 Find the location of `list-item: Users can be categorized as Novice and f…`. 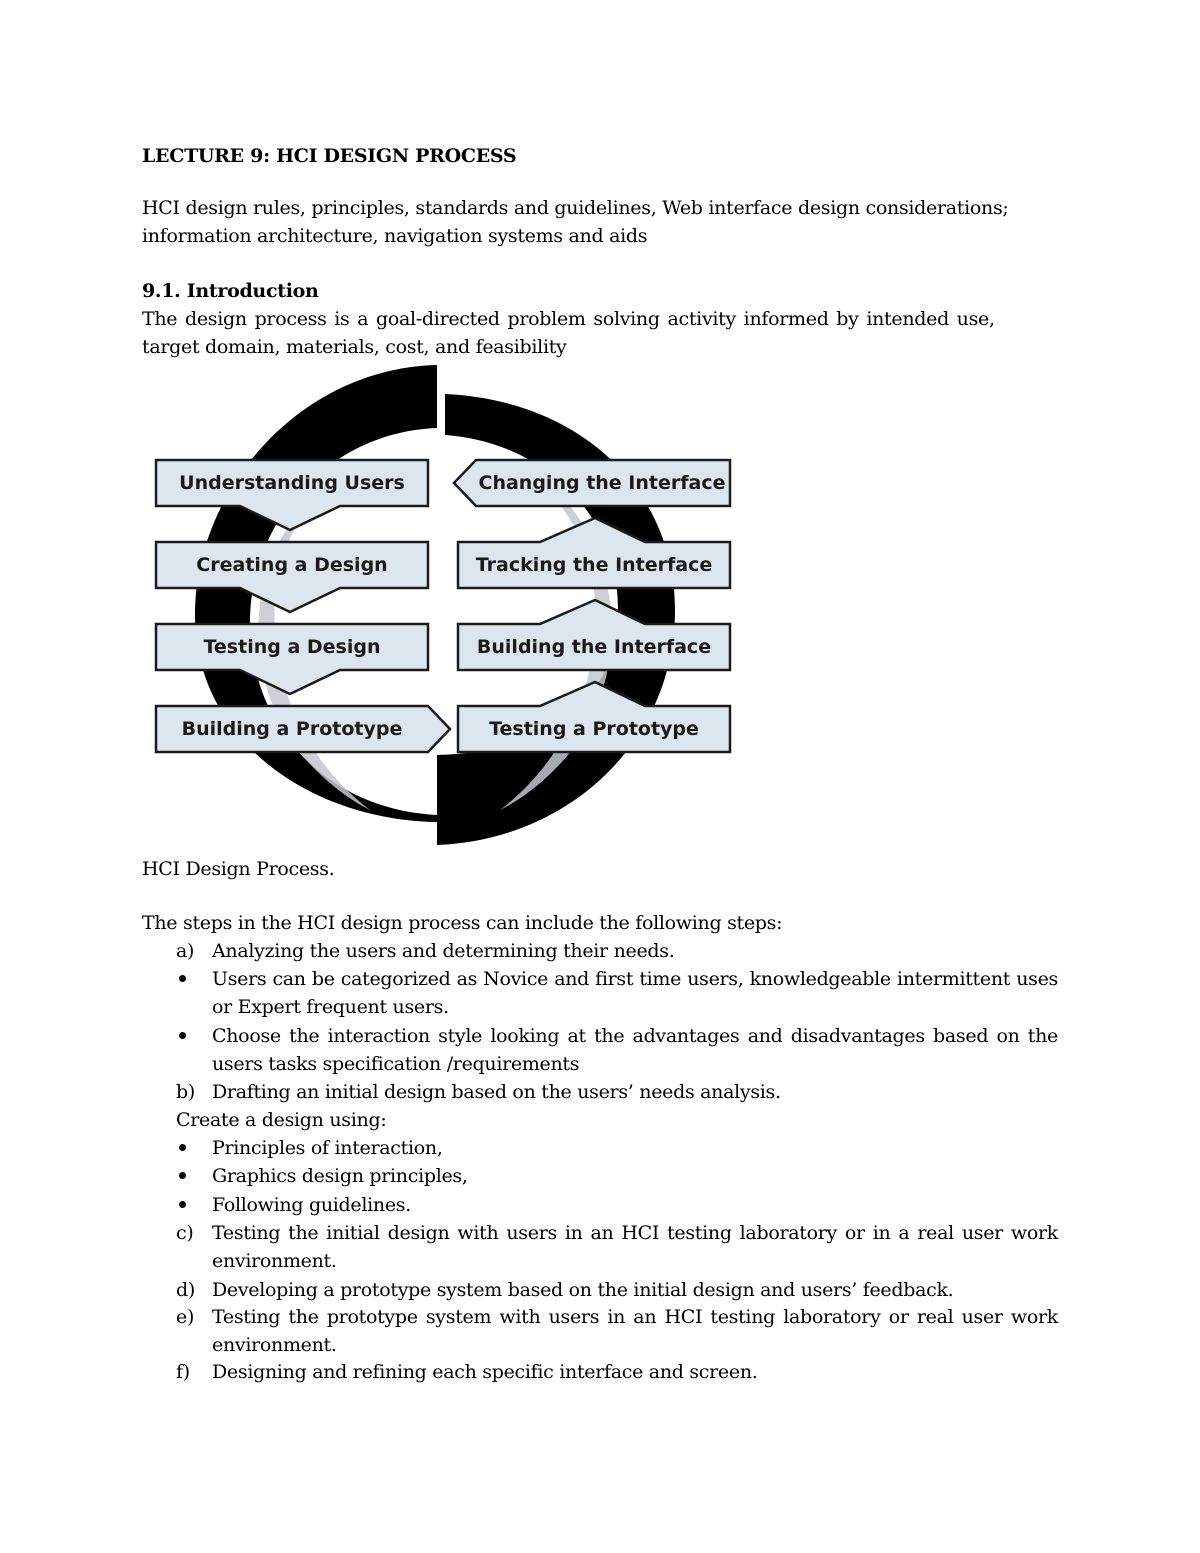

list-item: Users can be categorized as Novice and f… is located at coordinates (617, 993).